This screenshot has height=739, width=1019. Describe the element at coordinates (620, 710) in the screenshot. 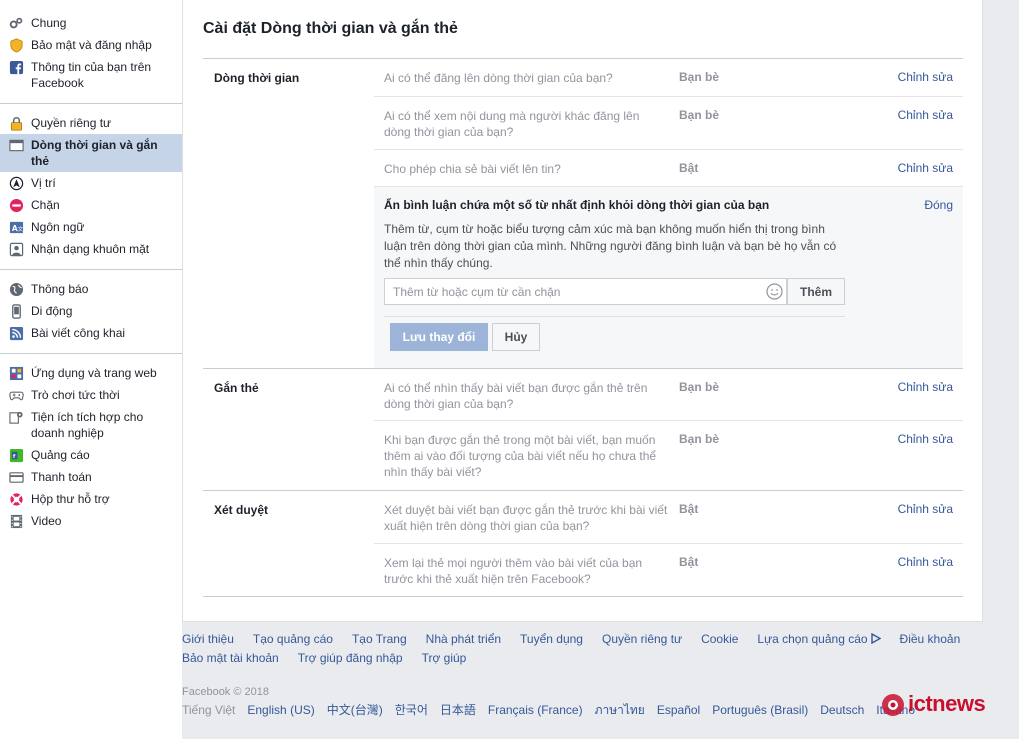

I see `language-link: ภาษาไทย` at that location.